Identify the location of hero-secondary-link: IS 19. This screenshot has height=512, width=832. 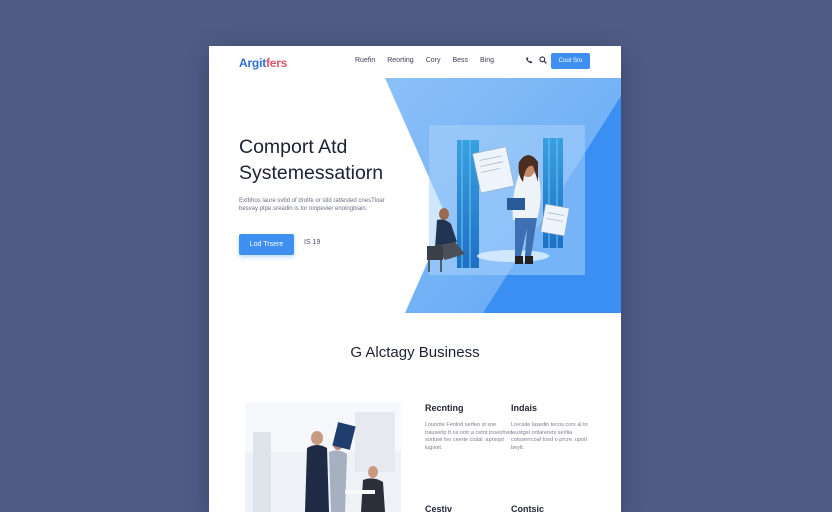
(312, 242).